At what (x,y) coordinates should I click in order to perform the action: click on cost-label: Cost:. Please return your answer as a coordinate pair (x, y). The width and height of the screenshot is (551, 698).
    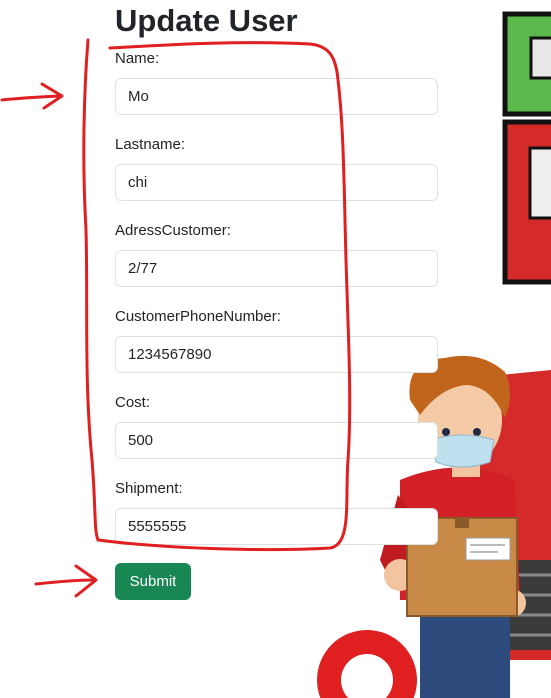
    Looking at the image, I should click on (133, 402).